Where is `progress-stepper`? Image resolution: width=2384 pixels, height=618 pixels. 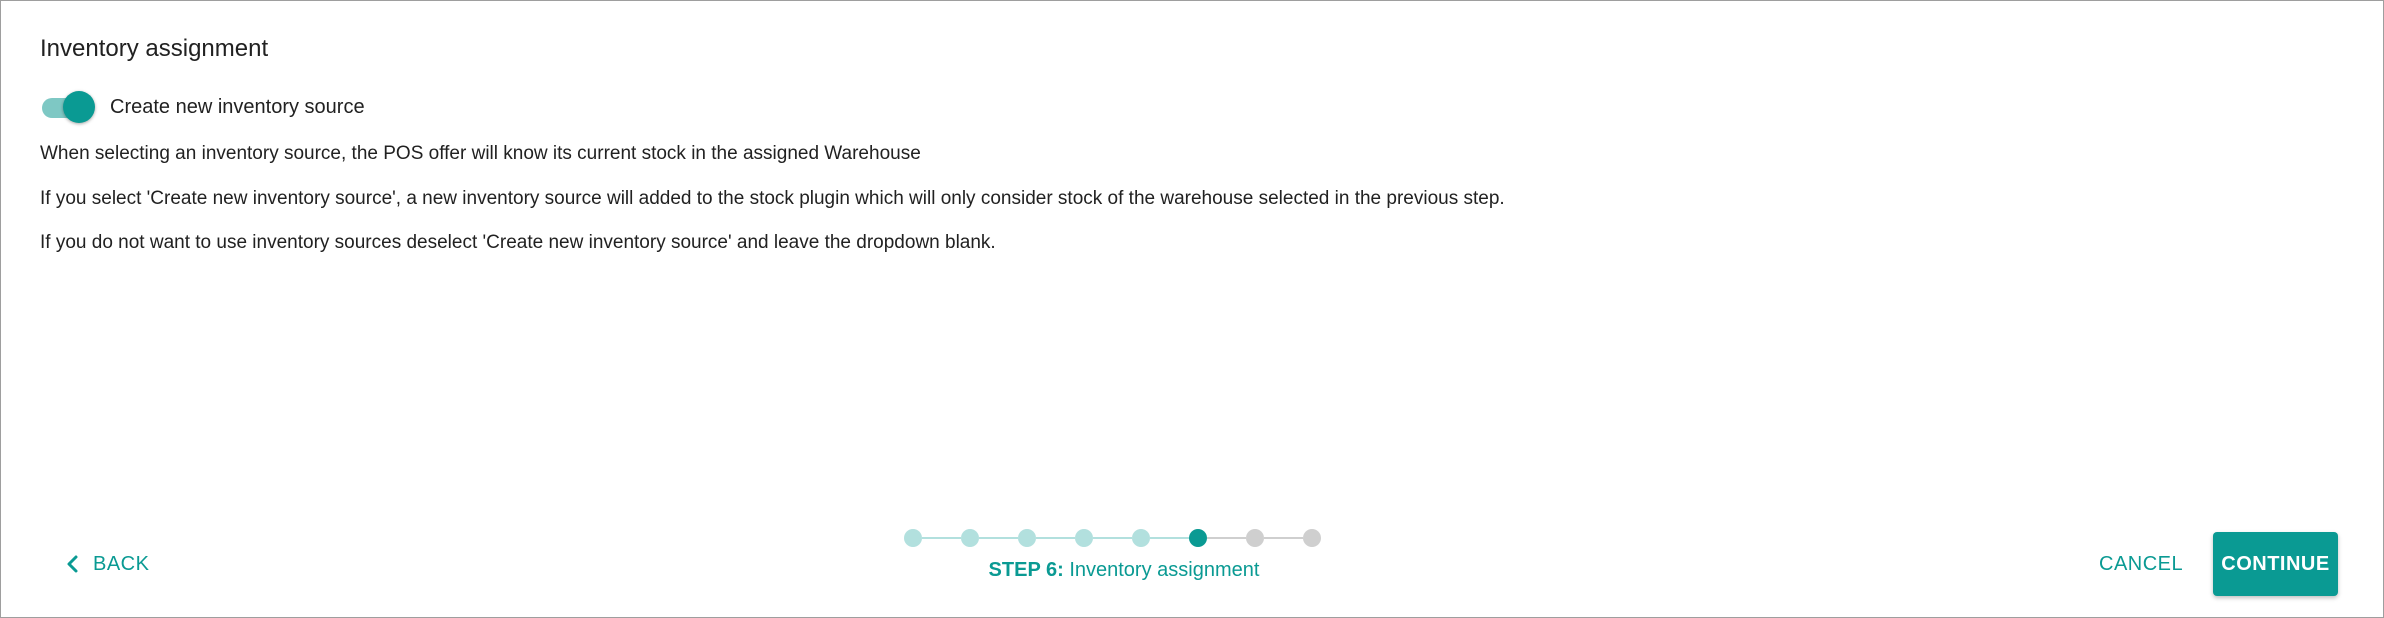 progress-stepper is located at coordinates (1112, 538).